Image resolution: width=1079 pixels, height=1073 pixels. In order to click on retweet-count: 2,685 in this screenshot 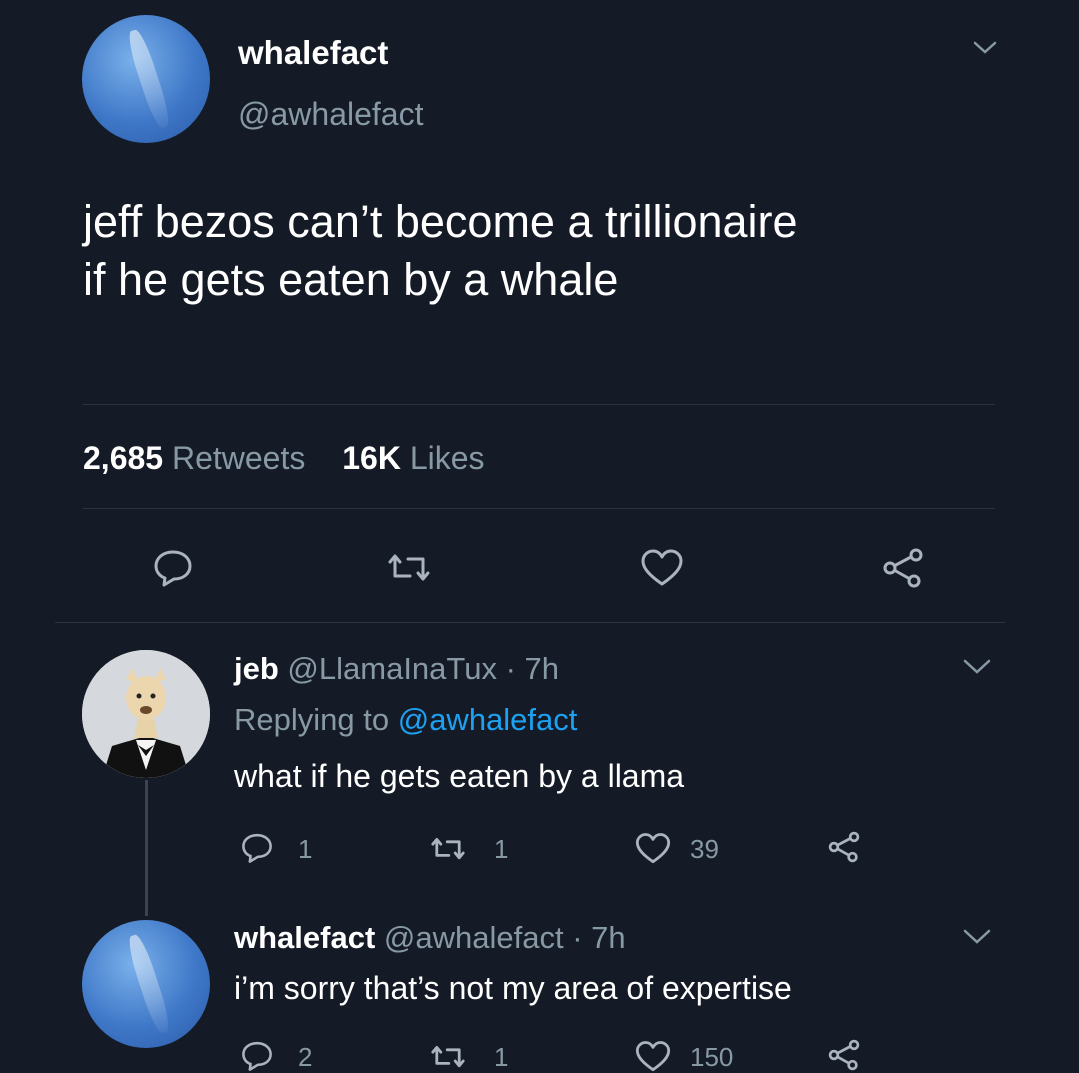, I will do `click(123, 458)`.